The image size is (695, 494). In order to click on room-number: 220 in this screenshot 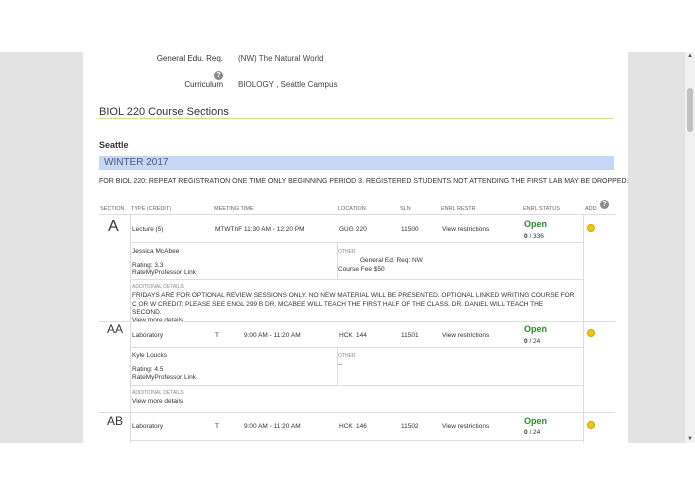, I will do `click(361, 229)`.